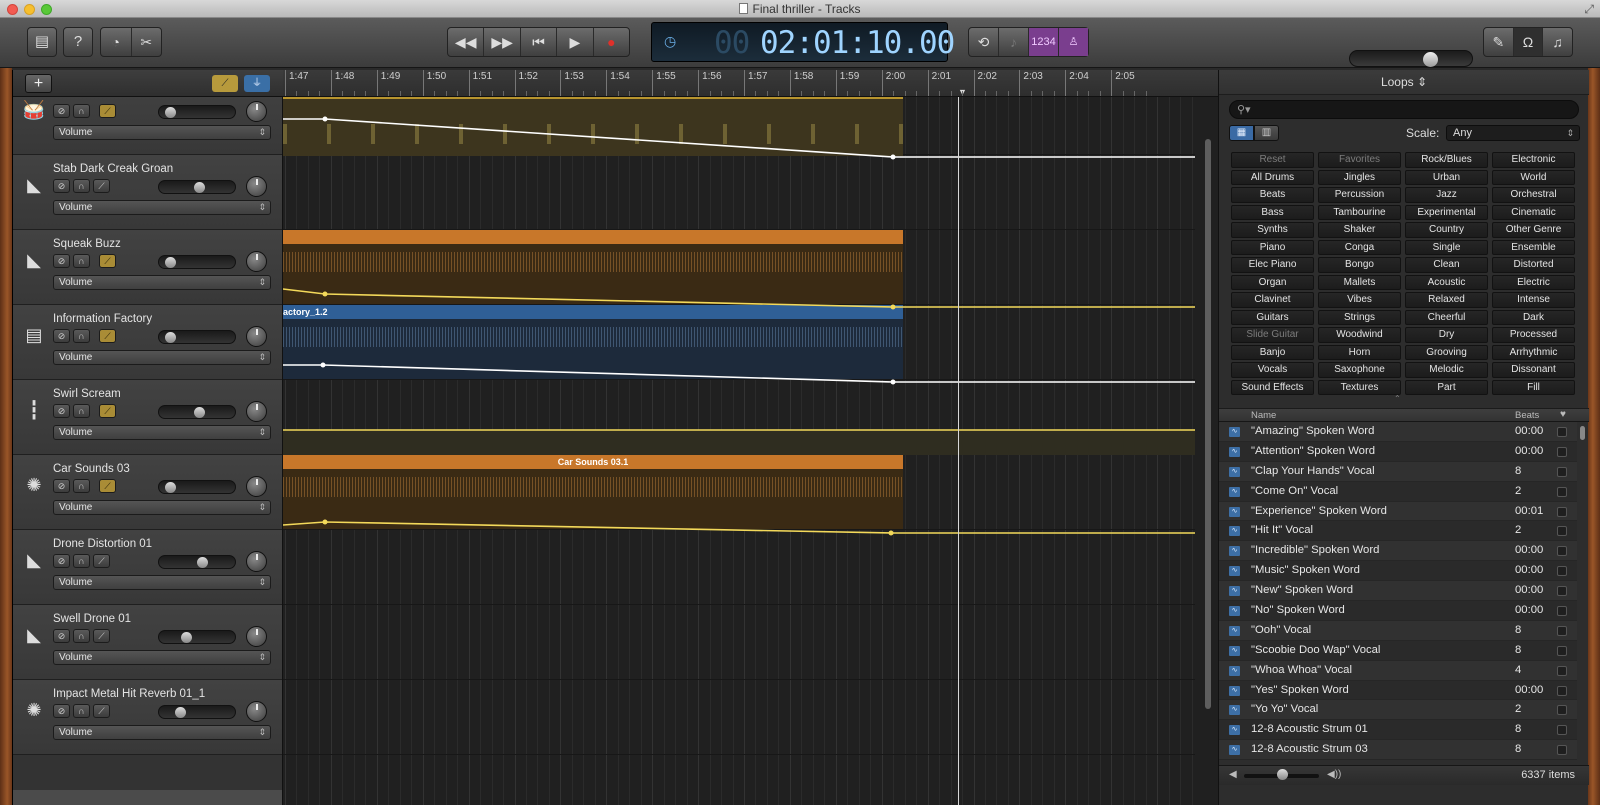  What do you see at coordinates (1359, 352) in the screenshot?
I see `keyword-button: Horn` at bounding box center [1359, 352].